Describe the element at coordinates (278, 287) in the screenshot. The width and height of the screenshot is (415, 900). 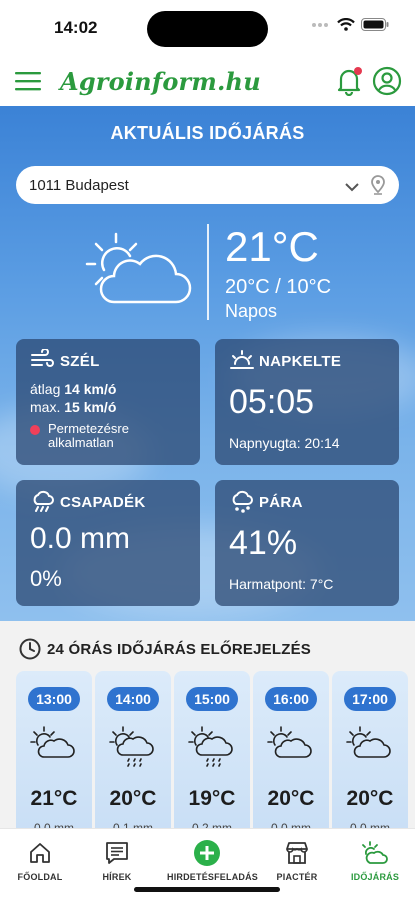
I see `temperature-range: 20°C / 10°C` at that location.